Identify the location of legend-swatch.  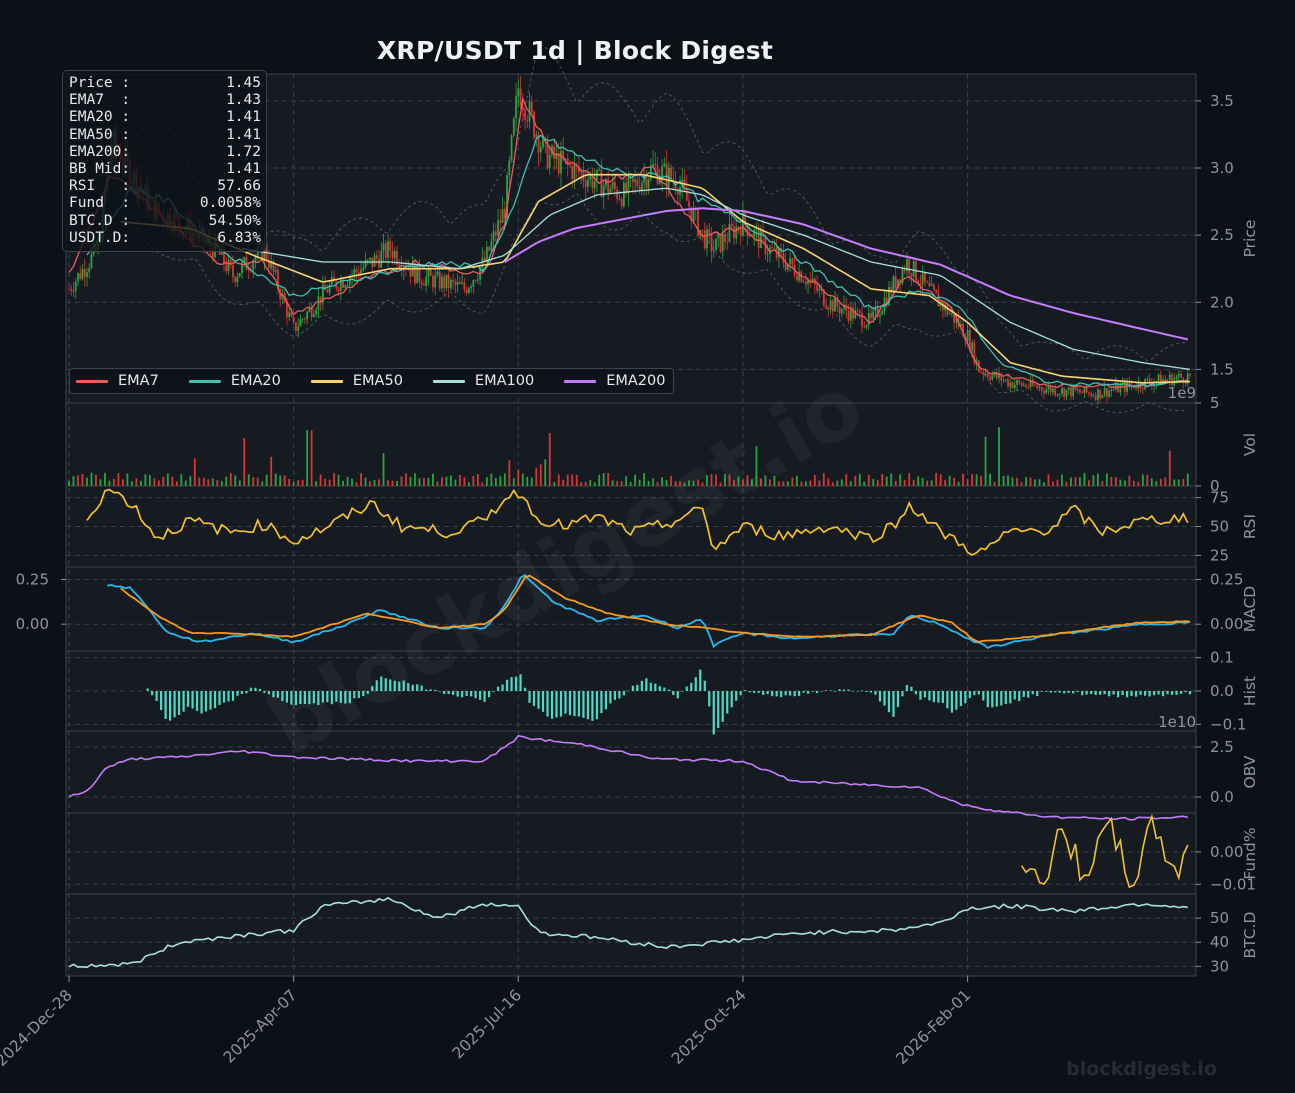
(92, 381).